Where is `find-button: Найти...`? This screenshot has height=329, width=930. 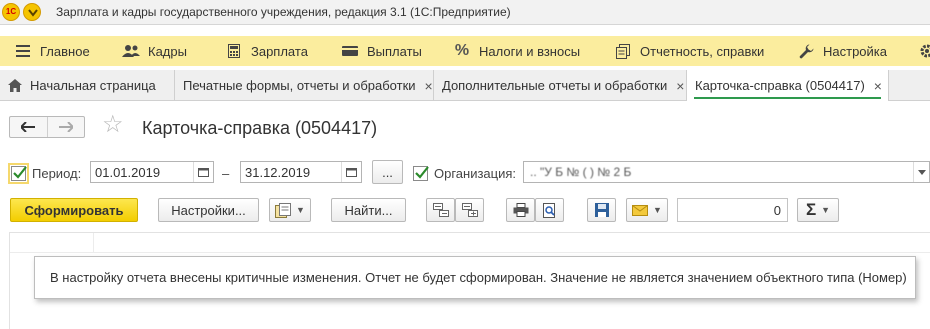
find-button: Найти... is located at coordinates (368, 210).